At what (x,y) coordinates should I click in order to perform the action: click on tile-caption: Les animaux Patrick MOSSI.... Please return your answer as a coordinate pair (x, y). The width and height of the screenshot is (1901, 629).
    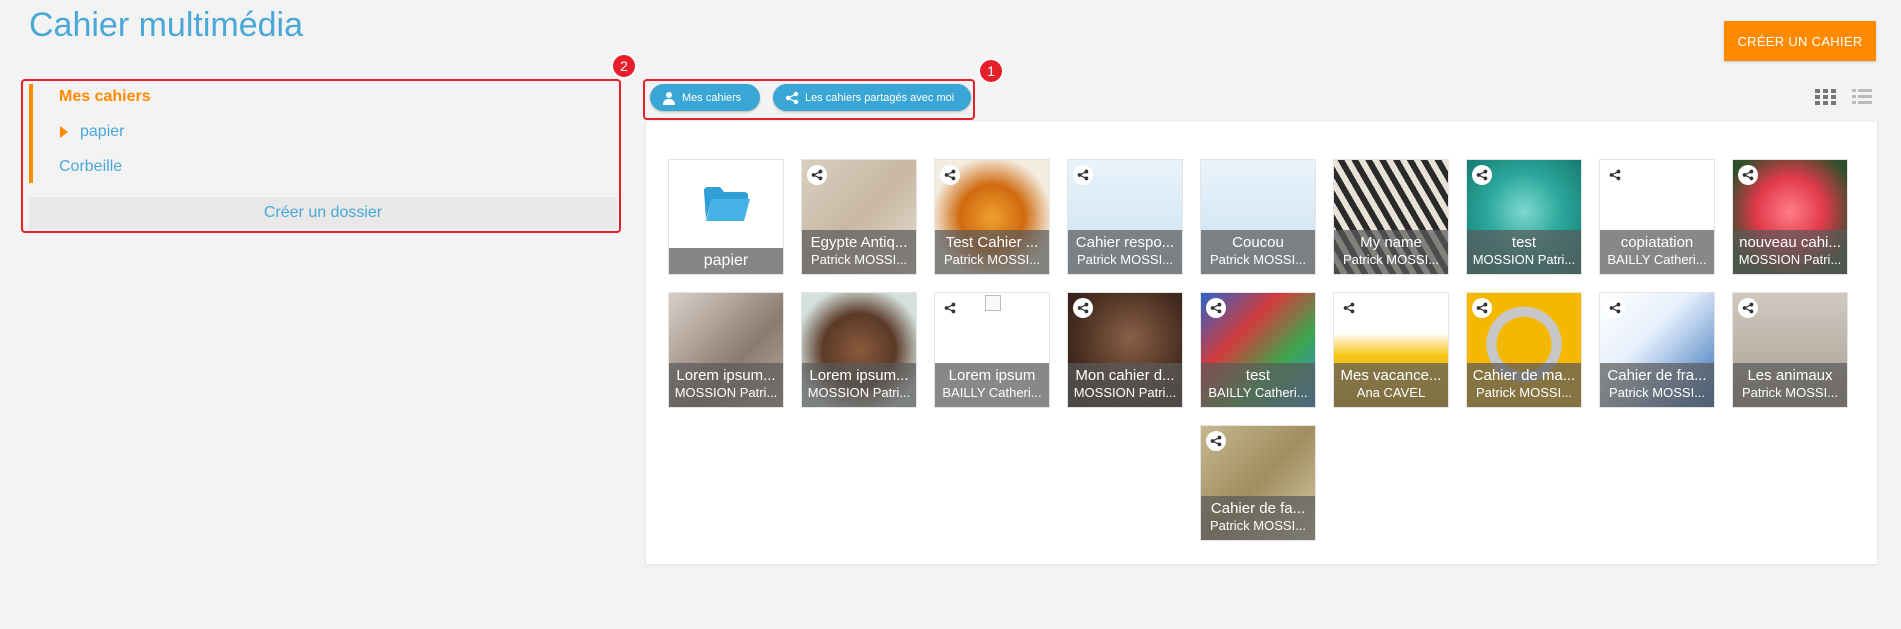
    Looking at the image, I should click on (1790, 385).